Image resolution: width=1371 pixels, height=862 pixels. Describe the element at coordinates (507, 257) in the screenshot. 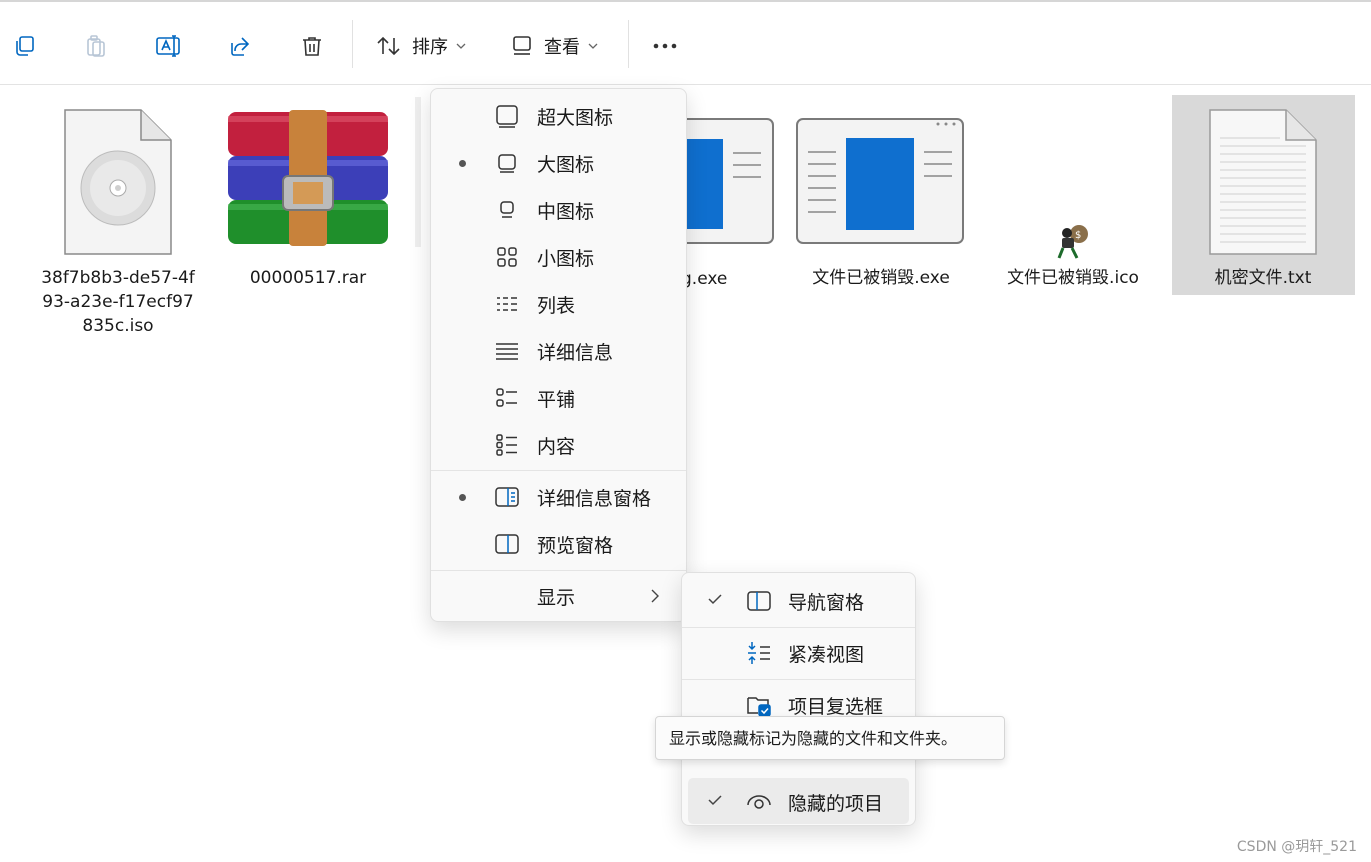

I see `small-icons-icon` at that location.